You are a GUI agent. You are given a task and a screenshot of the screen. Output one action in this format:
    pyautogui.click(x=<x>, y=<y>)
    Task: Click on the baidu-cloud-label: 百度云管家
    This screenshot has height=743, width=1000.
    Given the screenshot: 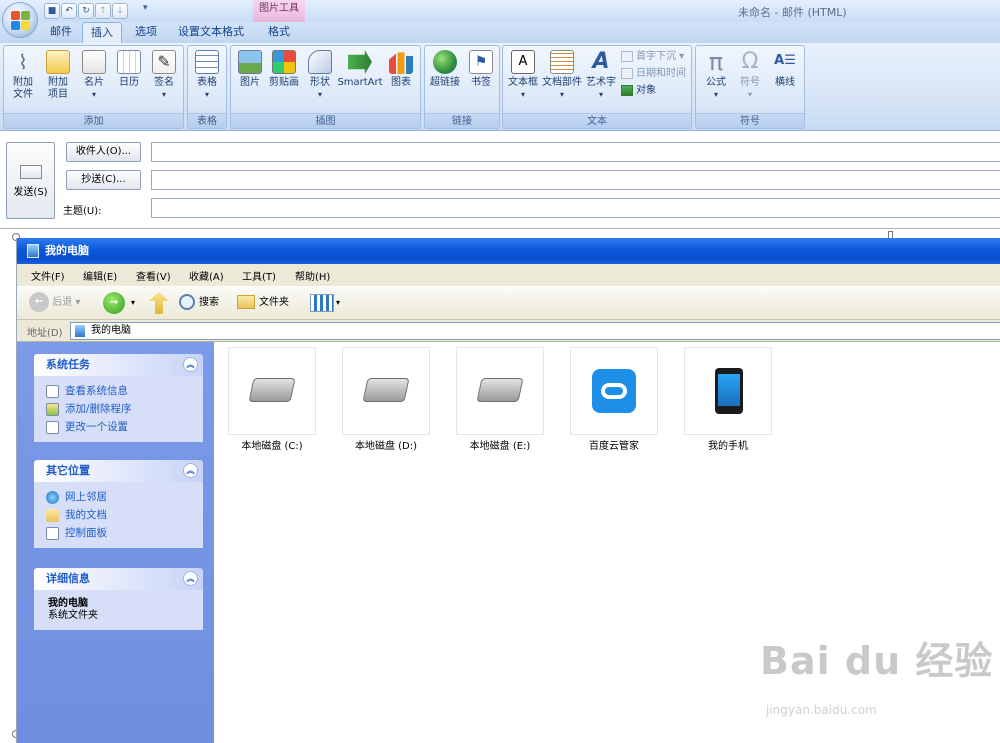 What is the action you would take?
    pyautogui.click(x=614, y=446)
    